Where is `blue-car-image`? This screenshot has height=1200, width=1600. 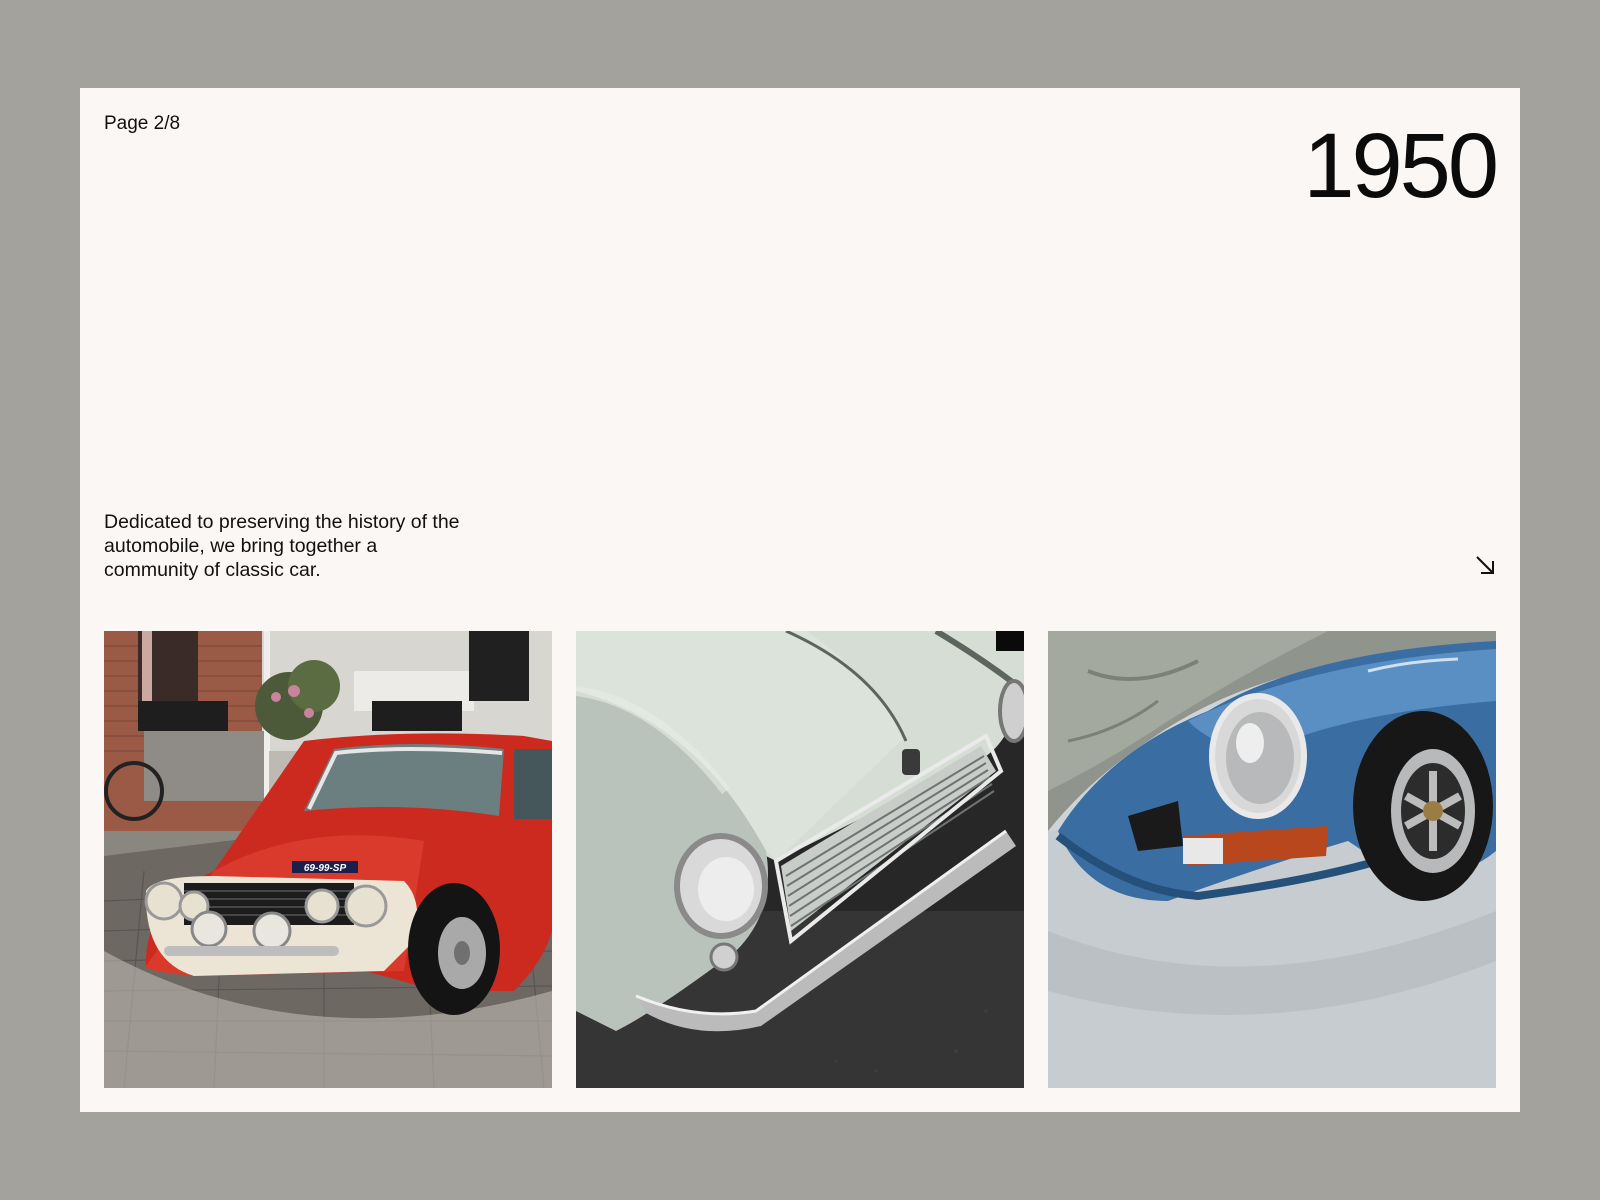 blue-car-image is located at coordinates (1272, 859).